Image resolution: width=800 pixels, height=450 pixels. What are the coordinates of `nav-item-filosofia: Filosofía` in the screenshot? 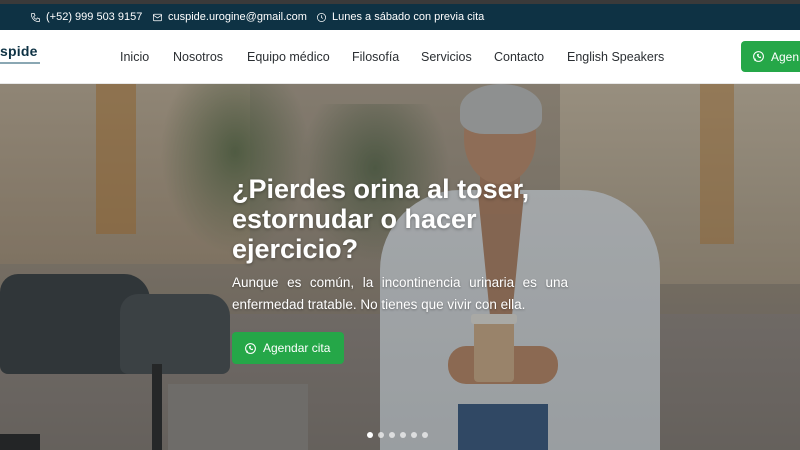 It's located at (375, 57).